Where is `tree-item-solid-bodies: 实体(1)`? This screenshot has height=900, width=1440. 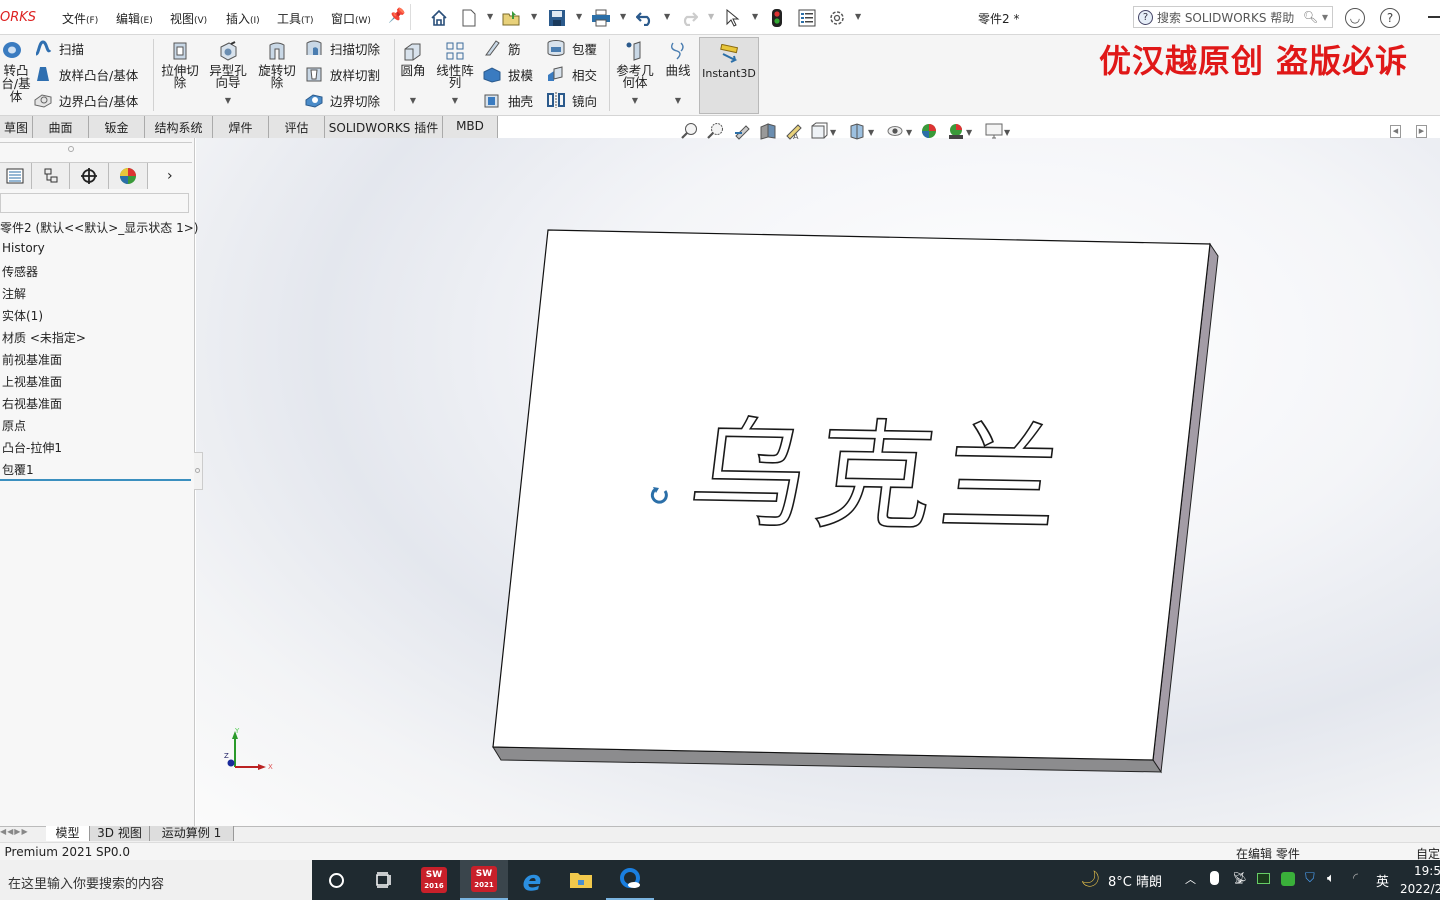
tree-item-solid-bodies: 实体(1) is located at coordinates (22, 315).